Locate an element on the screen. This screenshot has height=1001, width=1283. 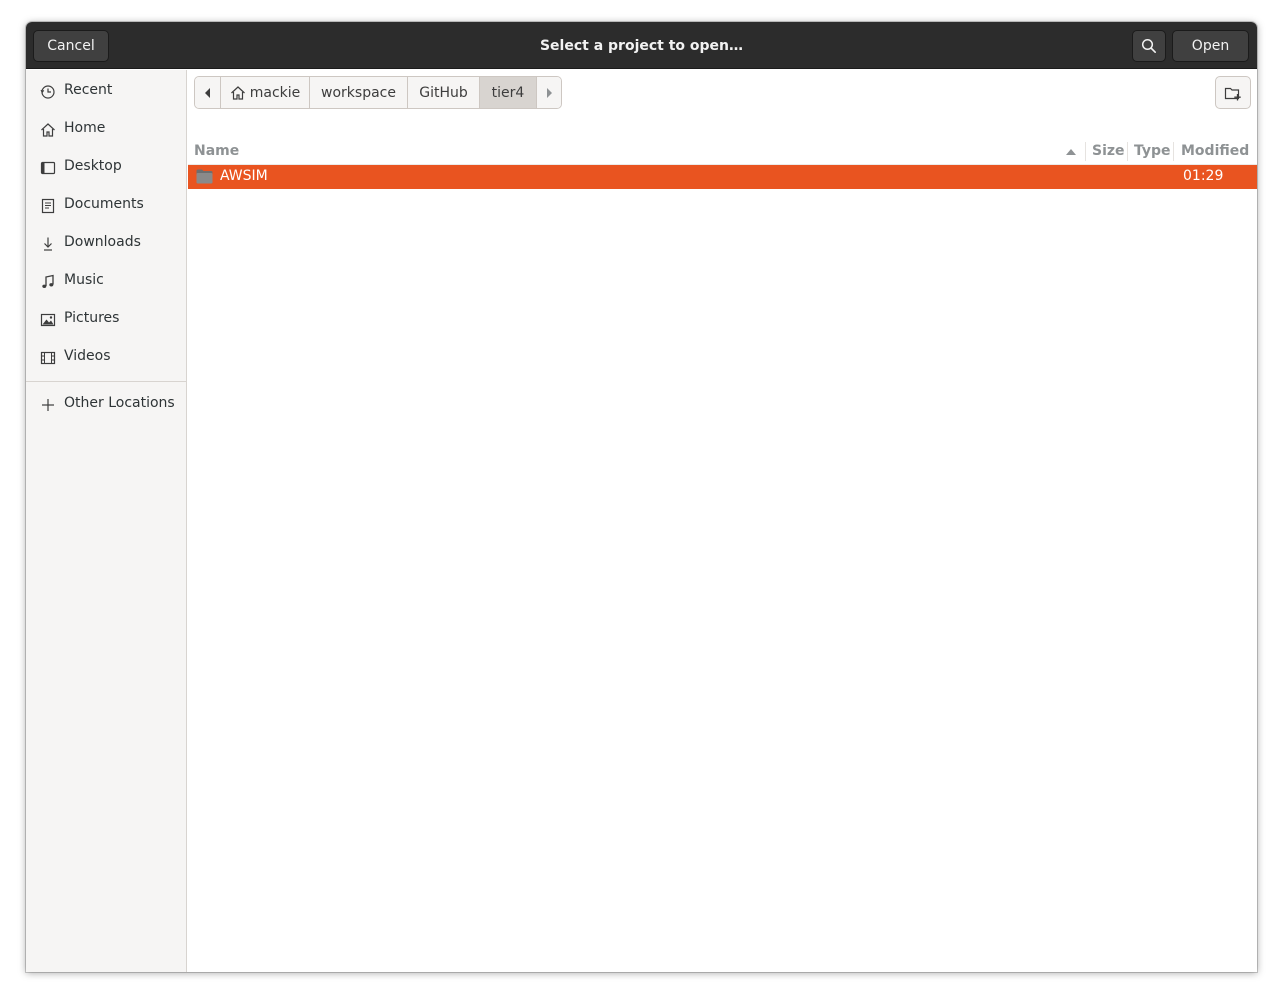
music-note-icon is located at coordinates (48, 282).